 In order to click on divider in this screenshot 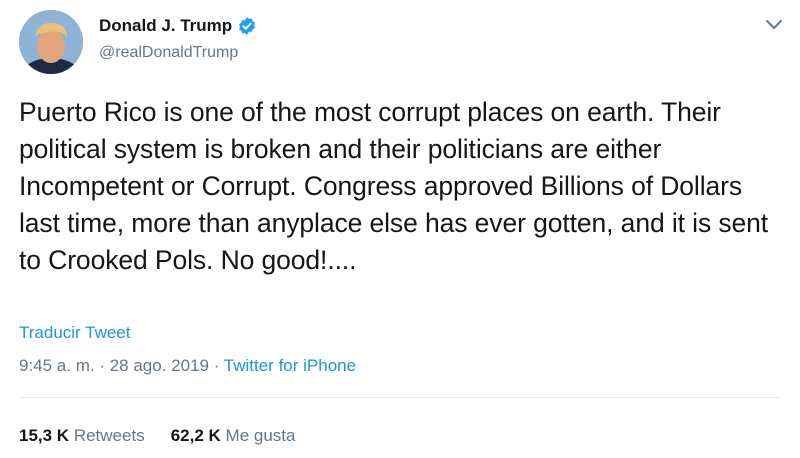, I will do `click(400, 397)`.